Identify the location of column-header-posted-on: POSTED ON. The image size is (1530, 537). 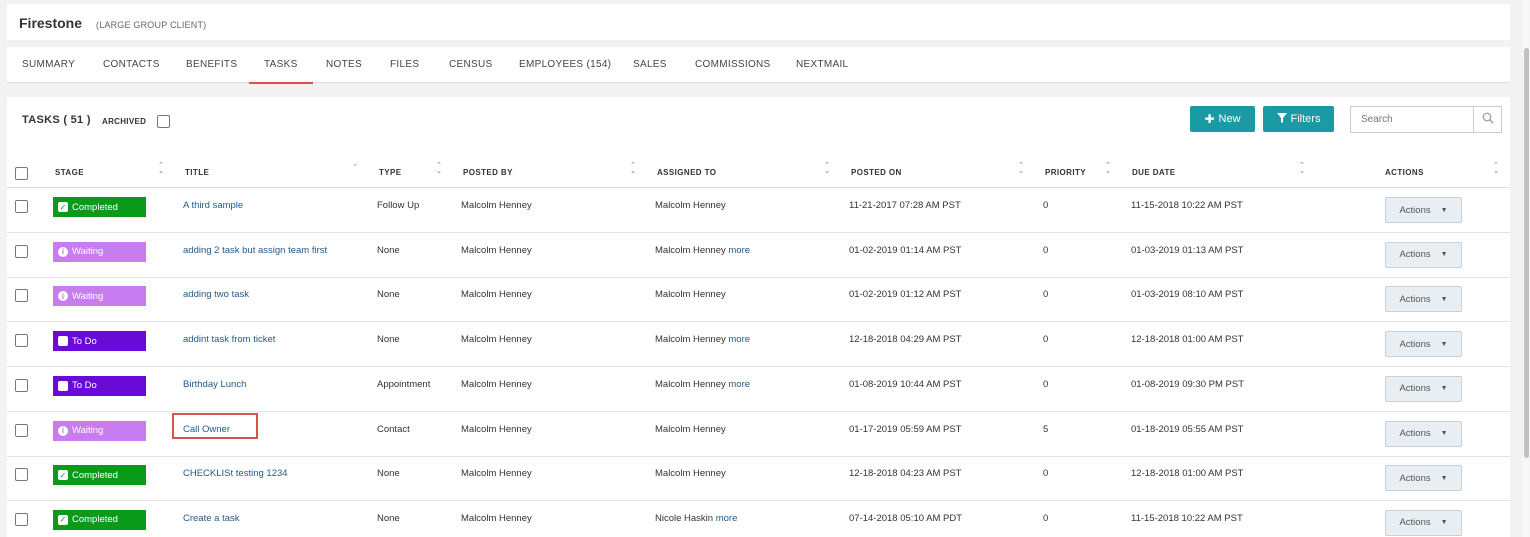
(876, 172).